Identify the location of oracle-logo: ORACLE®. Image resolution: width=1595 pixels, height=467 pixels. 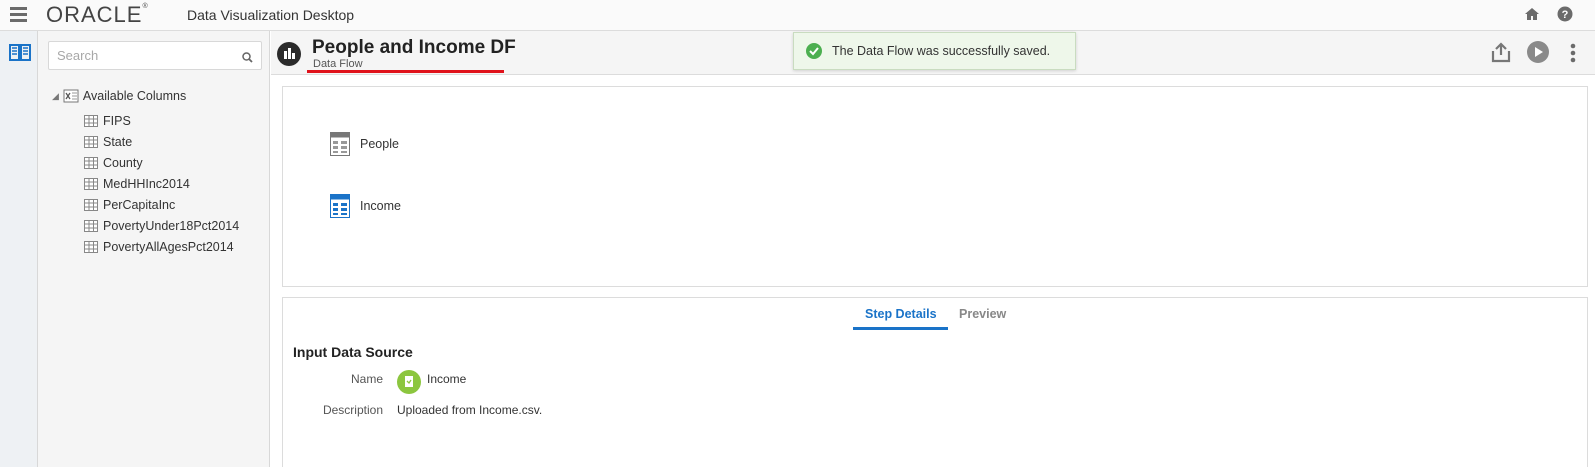
(97, 14).